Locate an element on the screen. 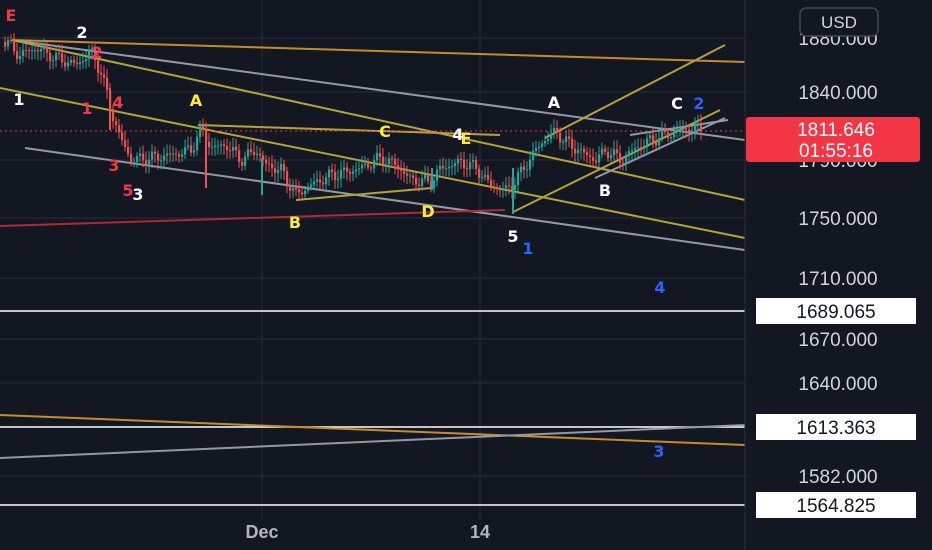 The width and height of the screenshot is (932, 550). price-tick-label: 1710.000 is located at coordinates (837, 279).